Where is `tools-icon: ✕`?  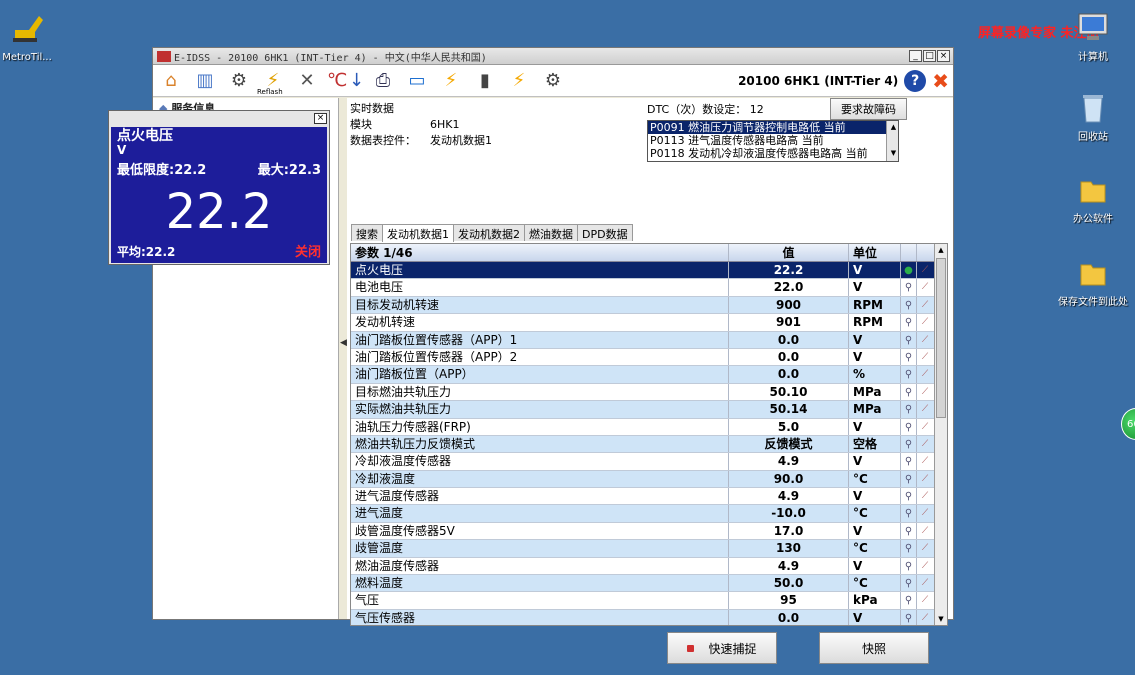
tools-icon: ✕ is located at coordinates (307, 81).